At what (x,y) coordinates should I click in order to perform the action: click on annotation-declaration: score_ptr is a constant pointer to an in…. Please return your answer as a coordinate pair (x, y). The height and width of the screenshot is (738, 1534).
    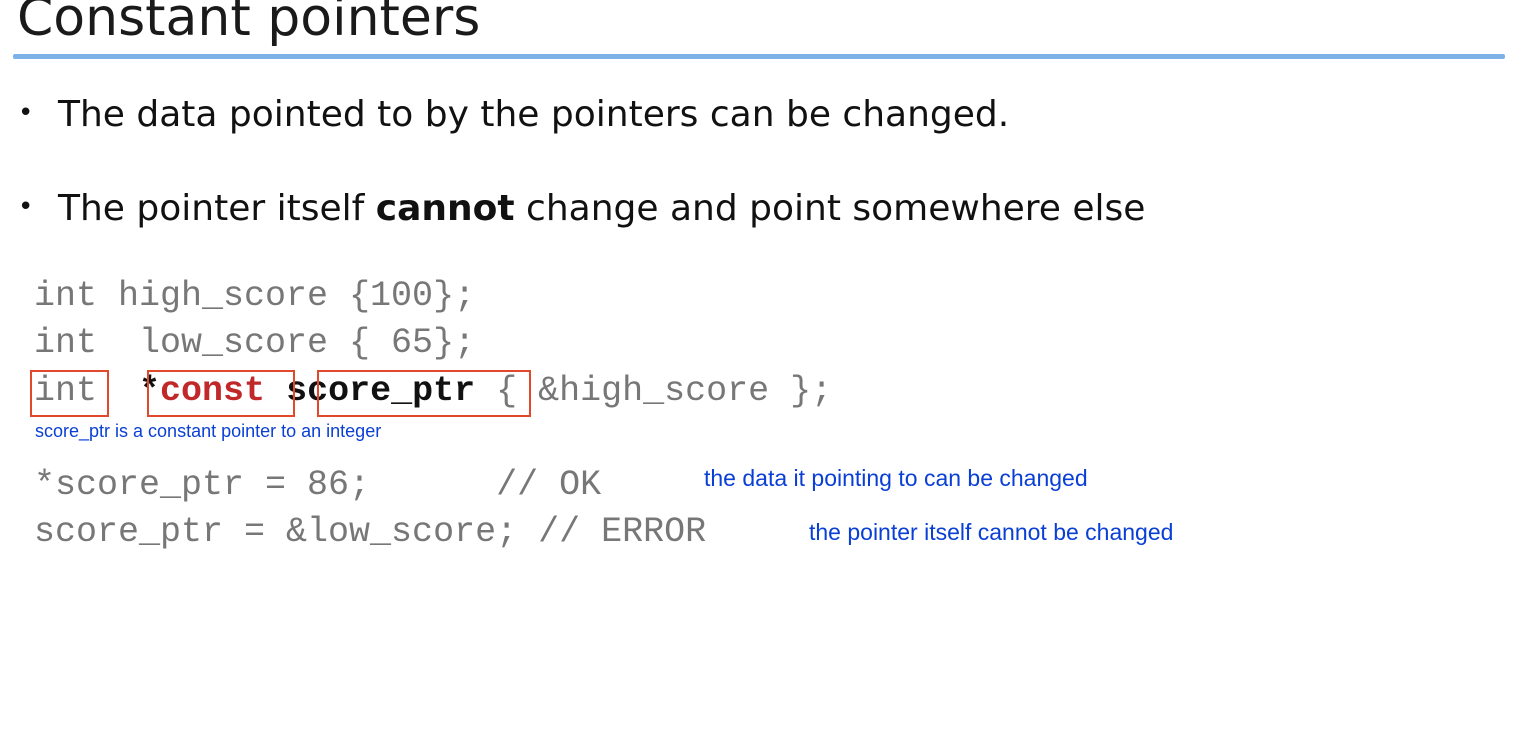
    Looking at the image, I should click on (208, 431).